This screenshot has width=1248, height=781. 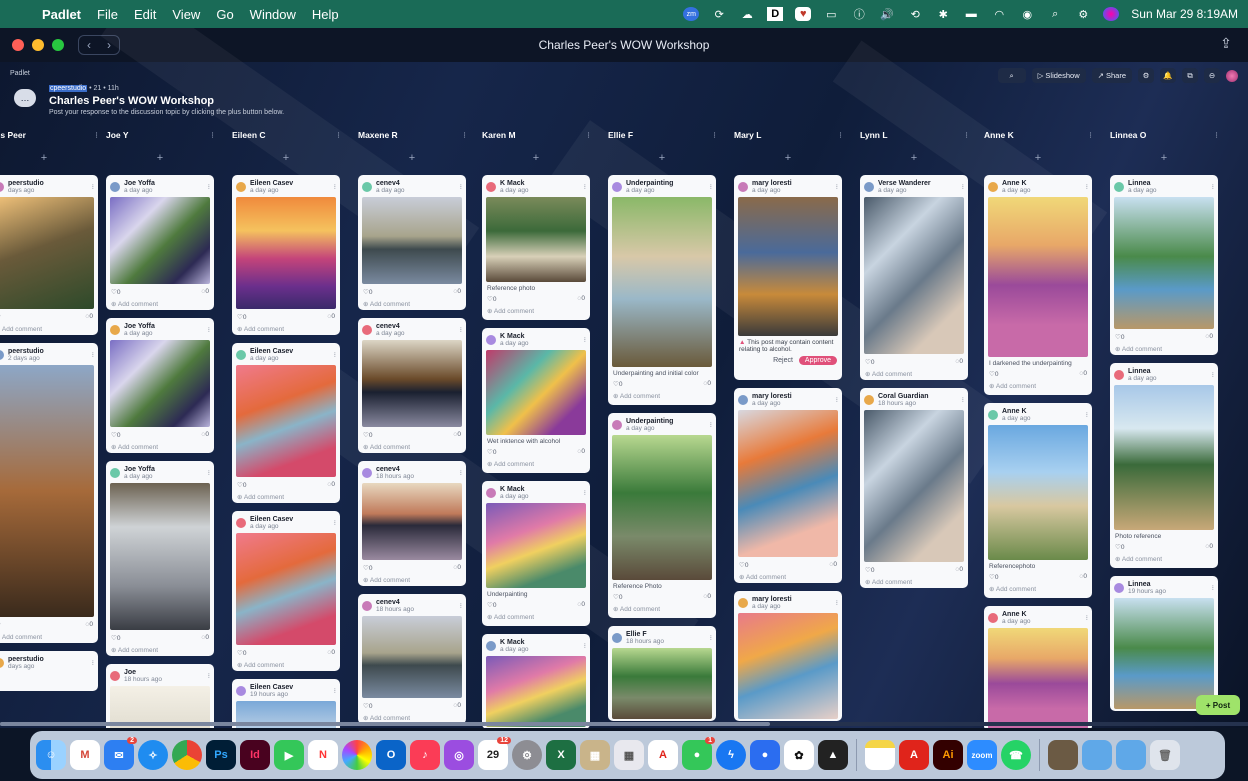 I want to click on search-button: ⌕, so click(x=1011, y=75).